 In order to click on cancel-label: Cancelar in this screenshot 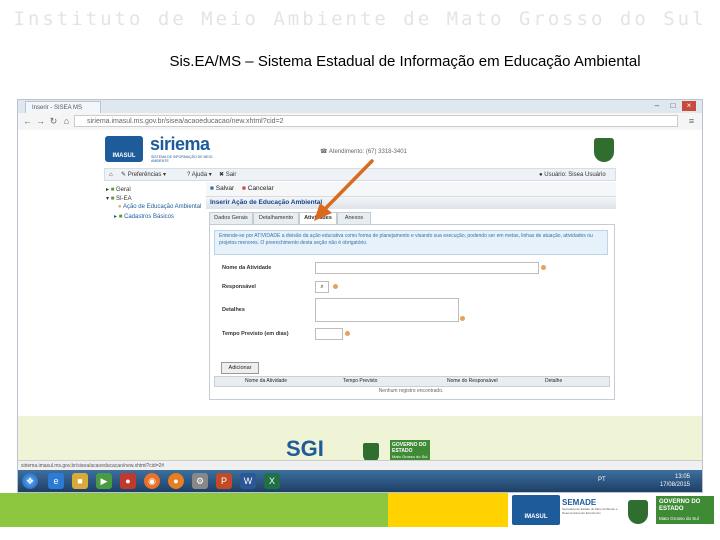, I will do `click(260, 188)`.